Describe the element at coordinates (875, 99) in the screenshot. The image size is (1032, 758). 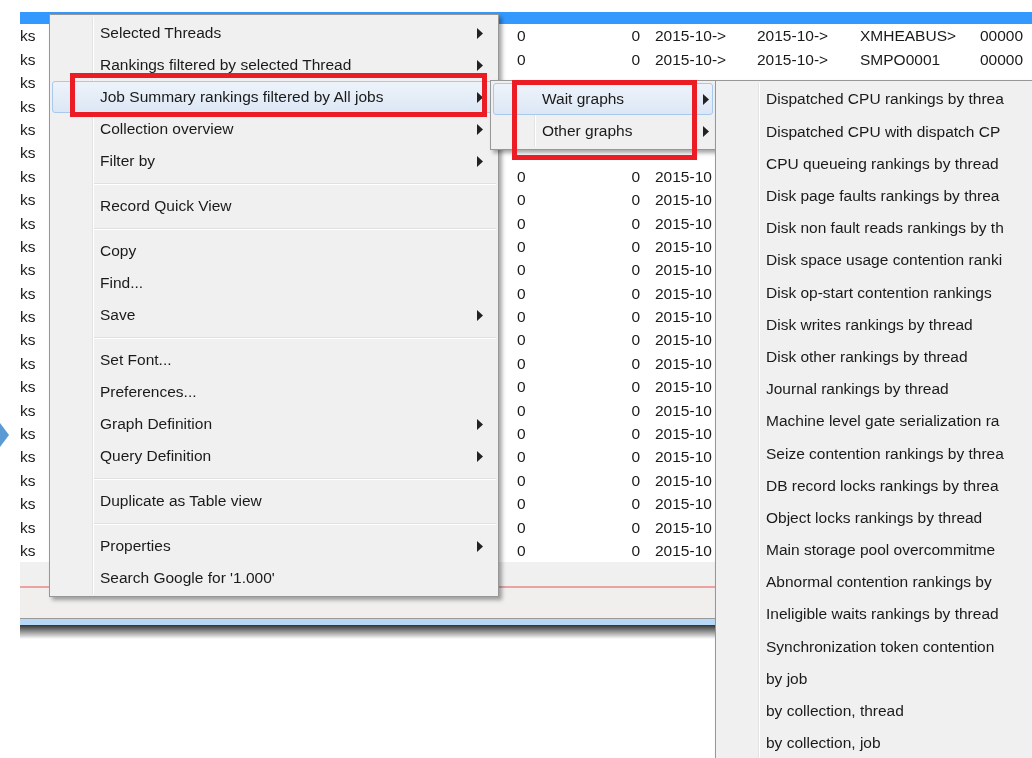
I see `menu-item: Dispatched CPU rankings by threa` at that location.